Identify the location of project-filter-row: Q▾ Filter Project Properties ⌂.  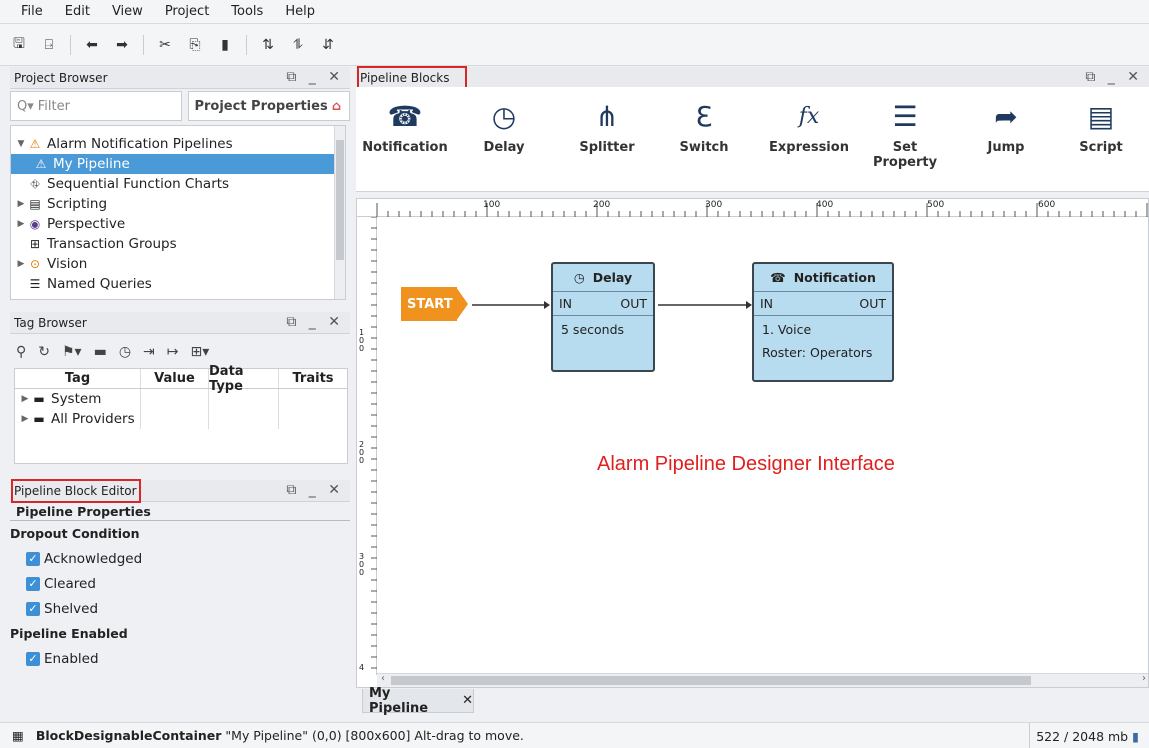
(180, 106).